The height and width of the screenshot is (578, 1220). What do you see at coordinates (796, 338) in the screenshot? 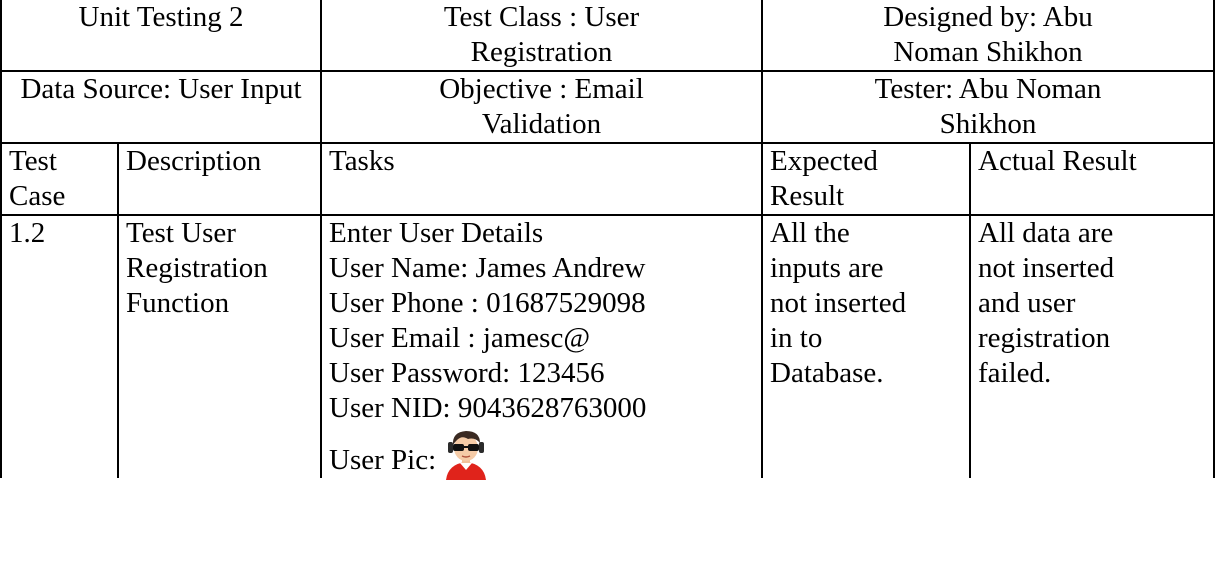
I see `expected-line: in to` at bounding box center [796, 338].